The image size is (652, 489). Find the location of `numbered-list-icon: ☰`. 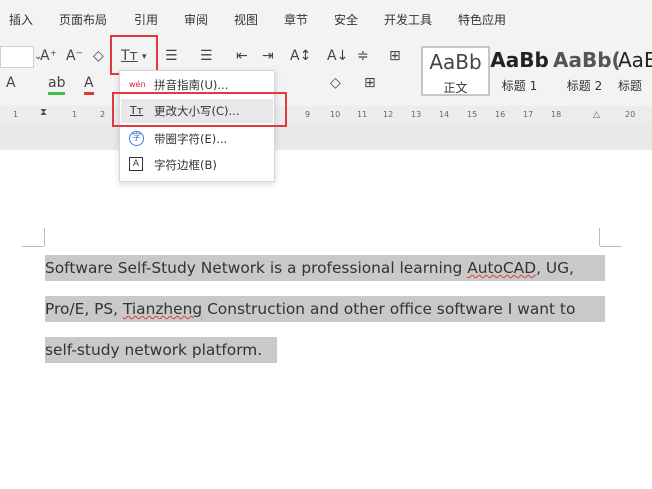

numbered-list-icon: ☰ is located at coordinates (206, 56).